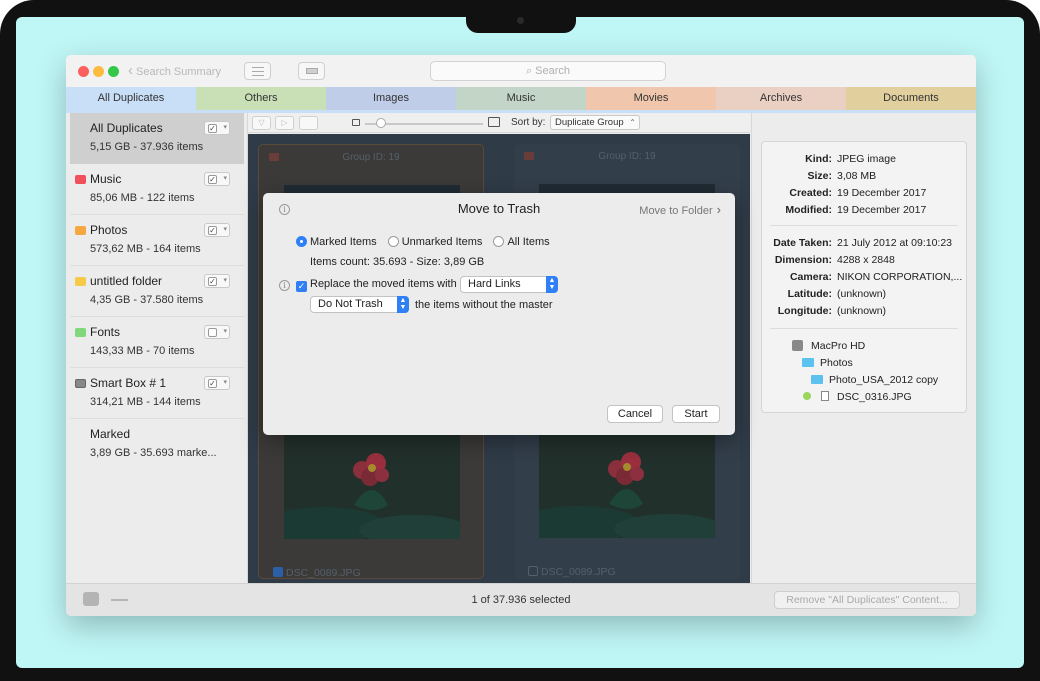  Describe the element at coordinates (359, 304) in the screenshot. I see `trash-mode-select: Do Not Trash ▲ ▼` at that location.